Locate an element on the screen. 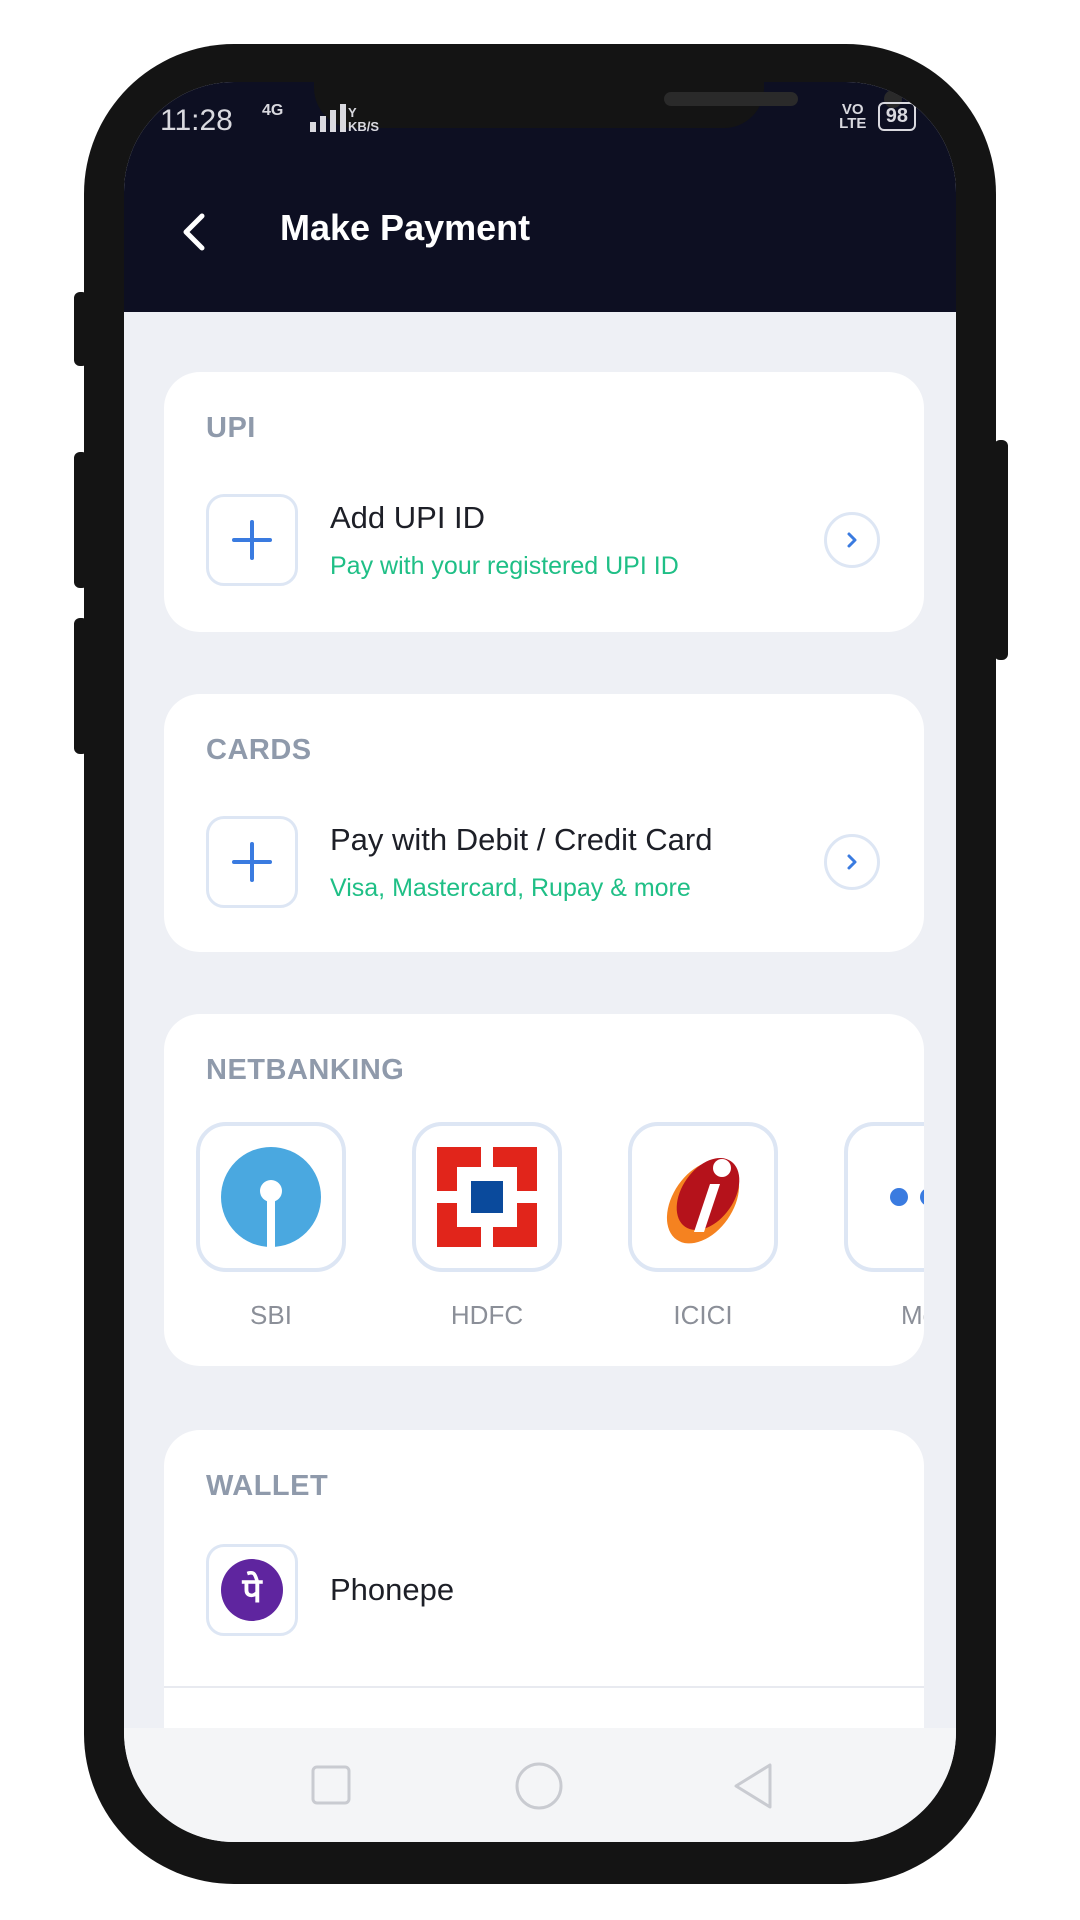 Image resolution: width=1080 pixels, height=1920 pixels. bank-sbi is located at coordinates (271, 1197).